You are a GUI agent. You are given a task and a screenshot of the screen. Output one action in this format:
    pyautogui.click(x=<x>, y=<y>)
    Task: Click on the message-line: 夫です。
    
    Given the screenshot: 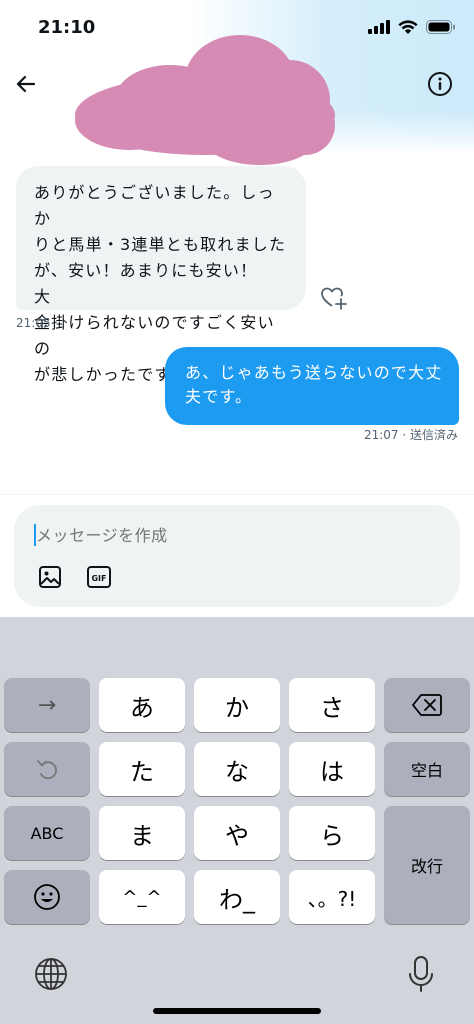 What is the action you would take?
    pyautogui.click(x=219, y=396)
    